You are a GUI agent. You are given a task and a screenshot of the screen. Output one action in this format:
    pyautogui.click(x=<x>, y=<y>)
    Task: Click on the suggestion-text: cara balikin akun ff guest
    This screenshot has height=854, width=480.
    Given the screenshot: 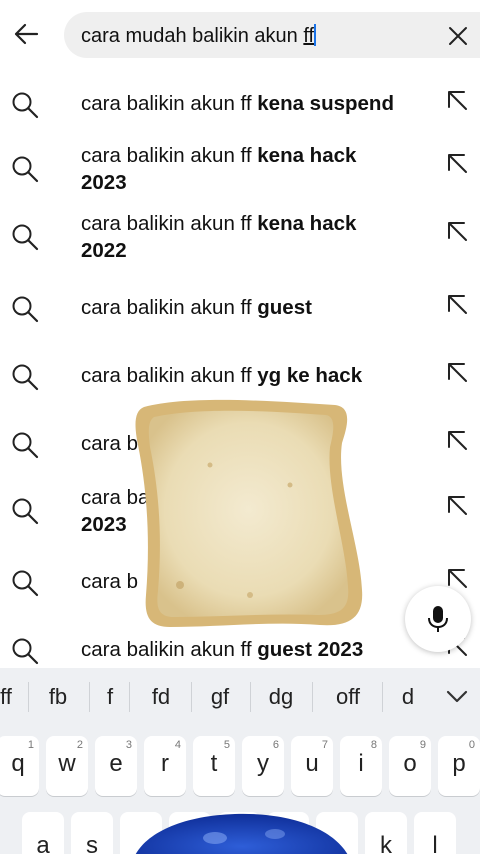 What is the action you would take?
    pyautogui.click(x=256, y=307)
    